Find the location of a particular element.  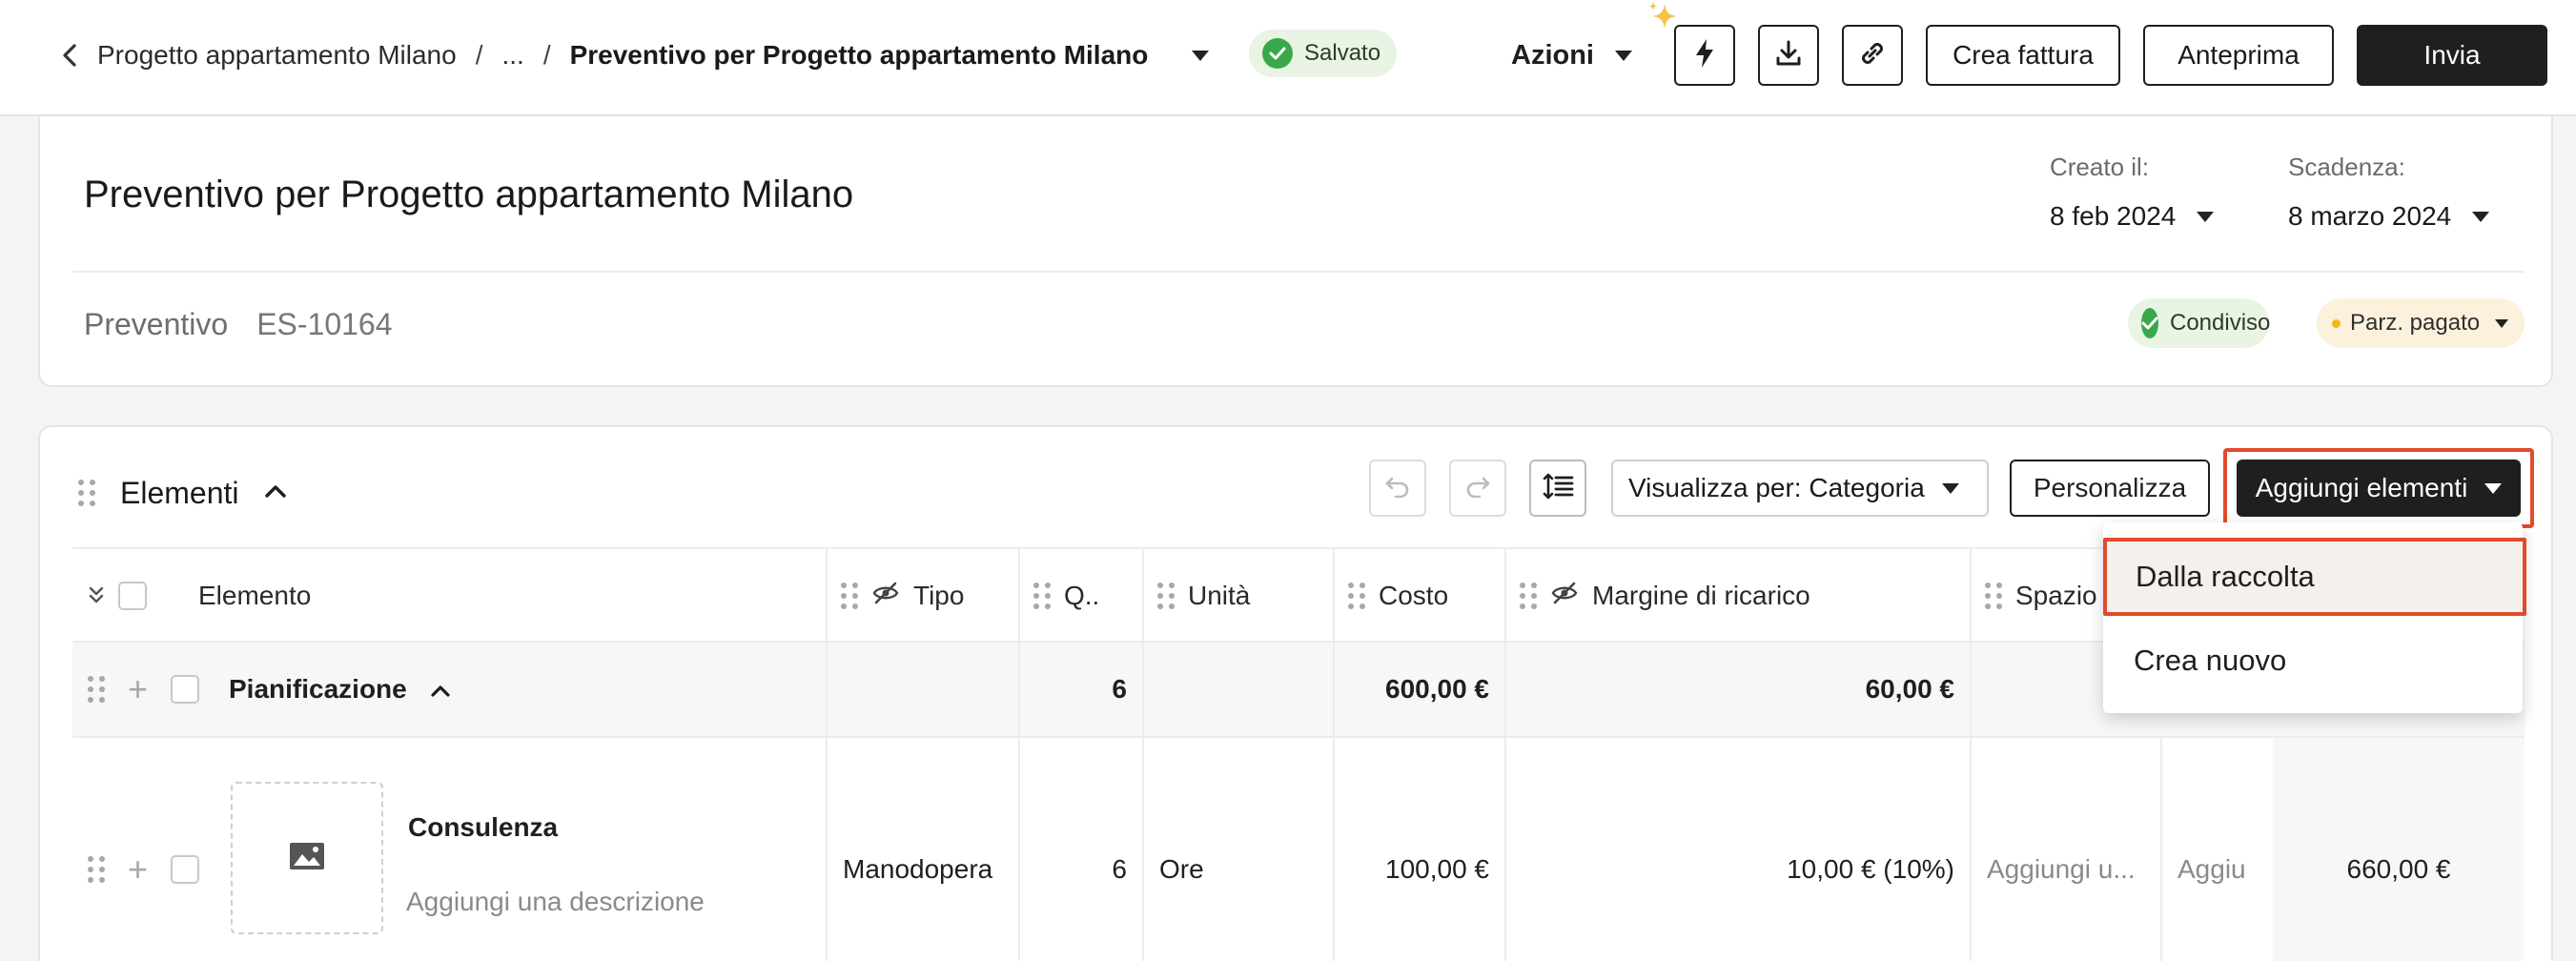

item-description-input: Aggiungi una descrizione is located at coordinates (555, 902).